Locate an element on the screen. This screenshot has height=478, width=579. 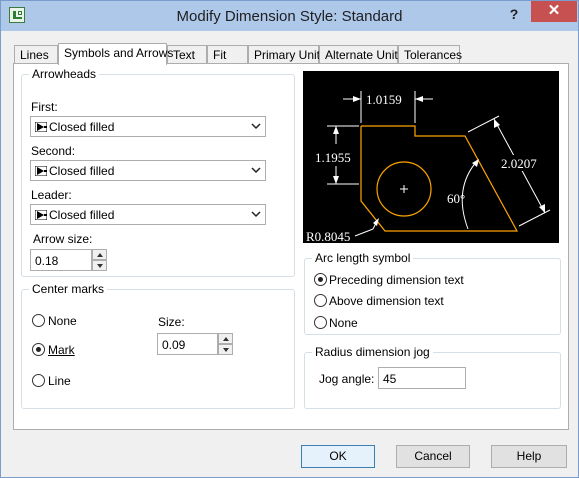
center-marks-mark-radio is located at coordinates (38, 349).